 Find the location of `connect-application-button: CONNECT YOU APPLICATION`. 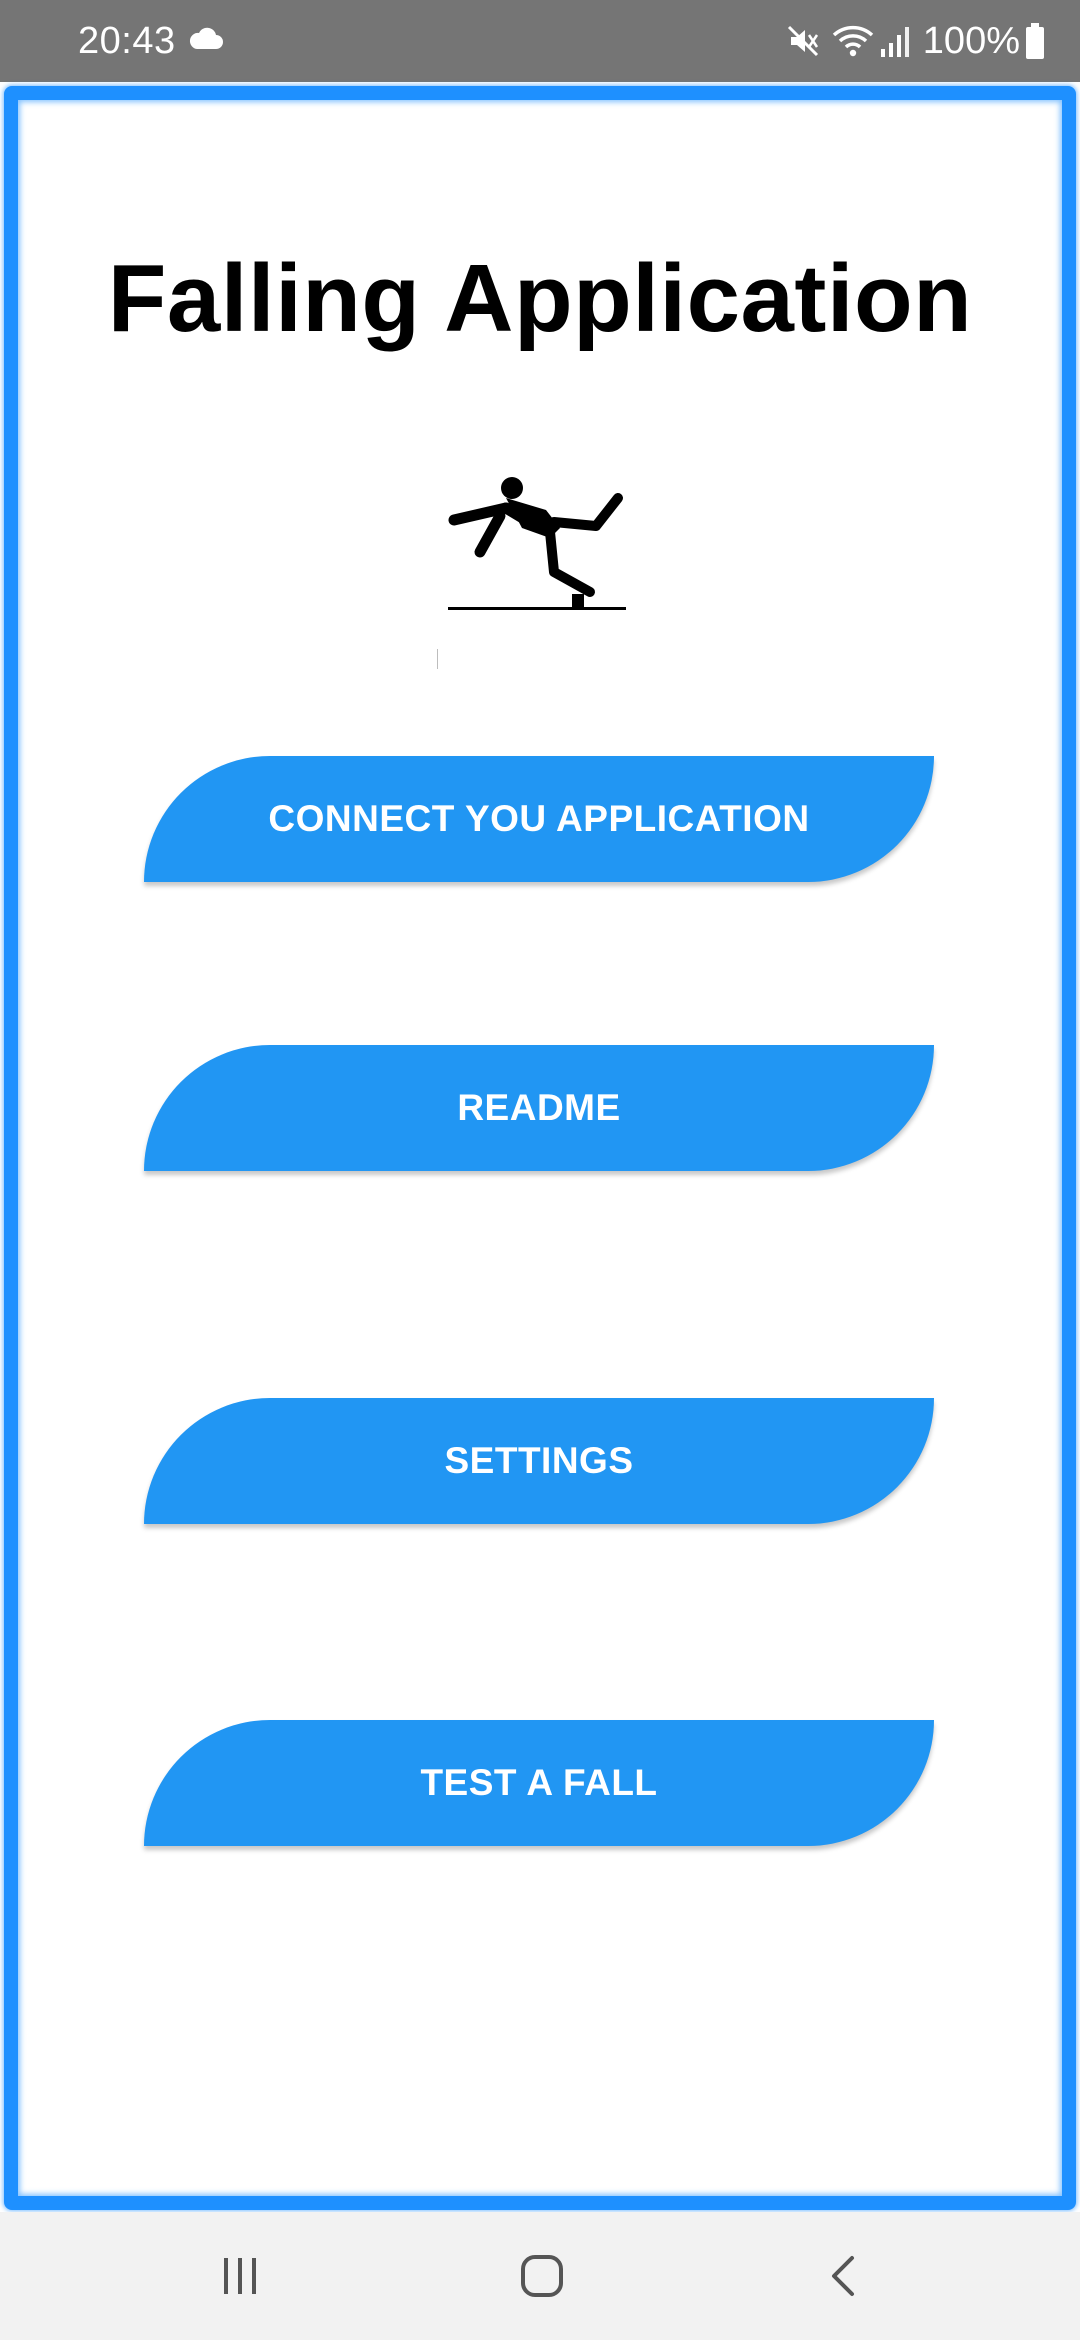

connect-application-button: CONNECT YOU APPLICATION is located at coordinates (539, 819).